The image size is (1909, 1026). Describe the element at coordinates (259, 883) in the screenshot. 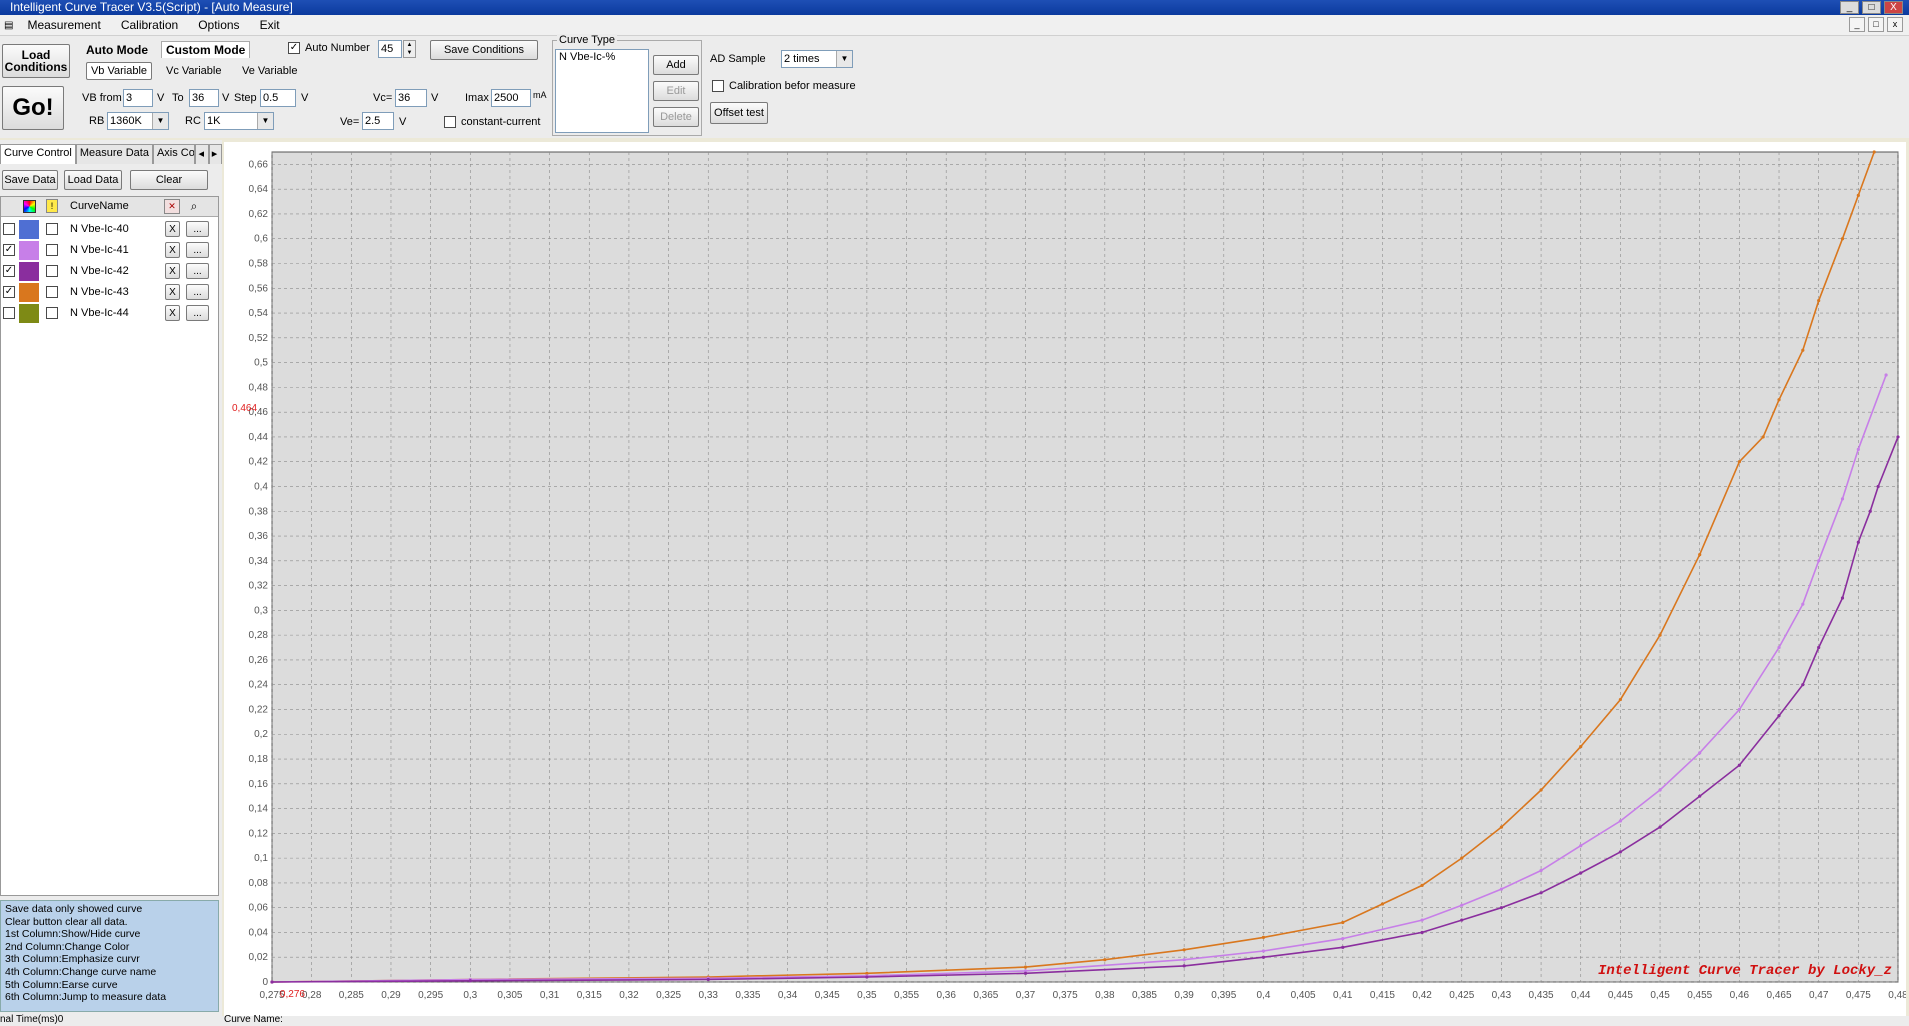

I see `y-tick-label: 0,08` at that location.